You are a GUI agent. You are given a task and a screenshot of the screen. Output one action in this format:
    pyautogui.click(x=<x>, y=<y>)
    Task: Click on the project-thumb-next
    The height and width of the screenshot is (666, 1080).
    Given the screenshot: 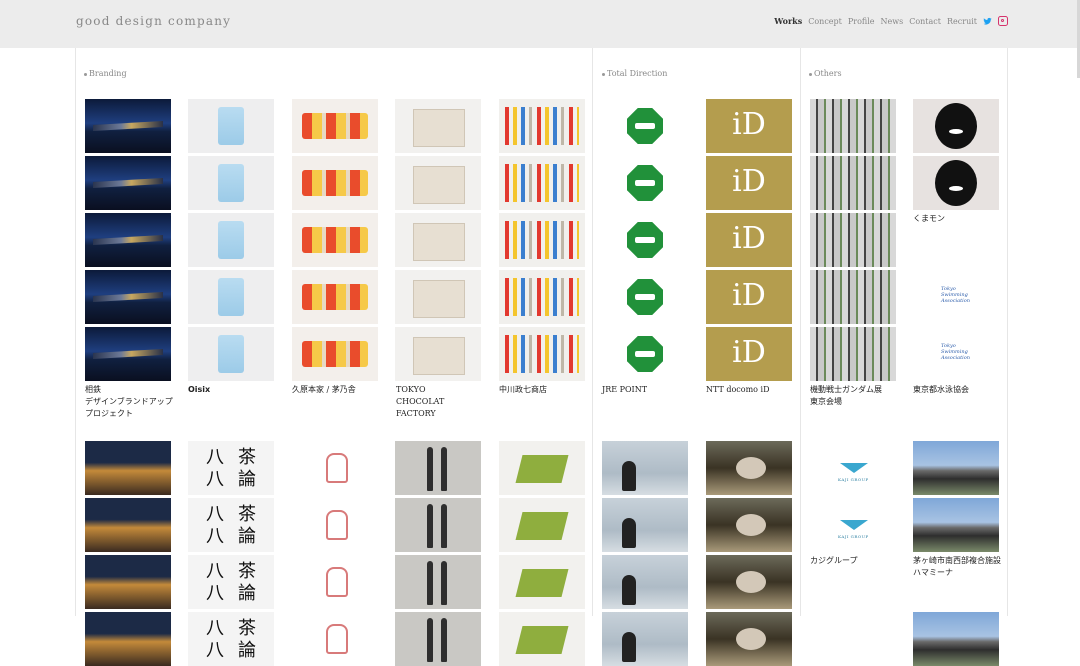 What is the action you would take?
    pyautogui.click(x=956, y=639)
    